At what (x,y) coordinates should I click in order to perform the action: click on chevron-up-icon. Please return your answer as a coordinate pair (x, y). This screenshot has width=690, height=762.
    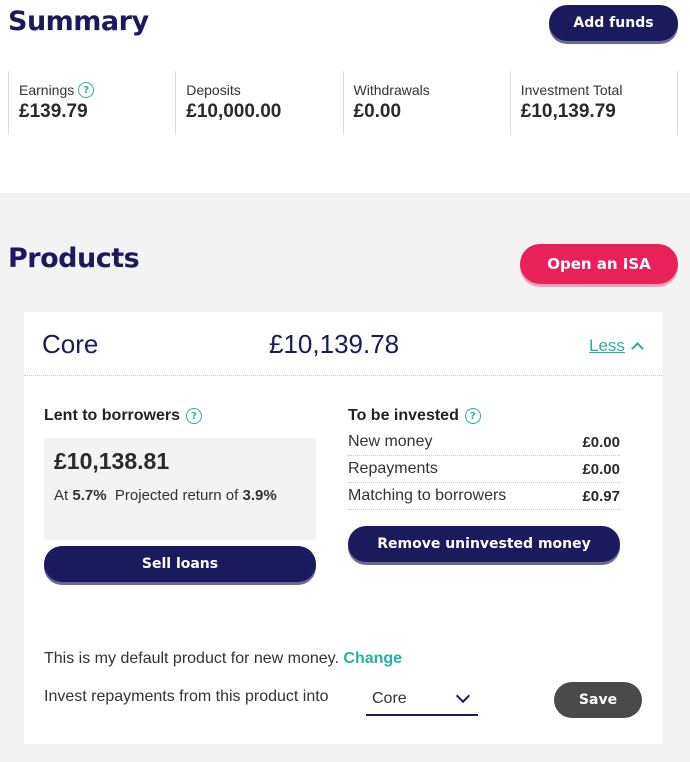
    Looking at the image, I should click on (637, 348).